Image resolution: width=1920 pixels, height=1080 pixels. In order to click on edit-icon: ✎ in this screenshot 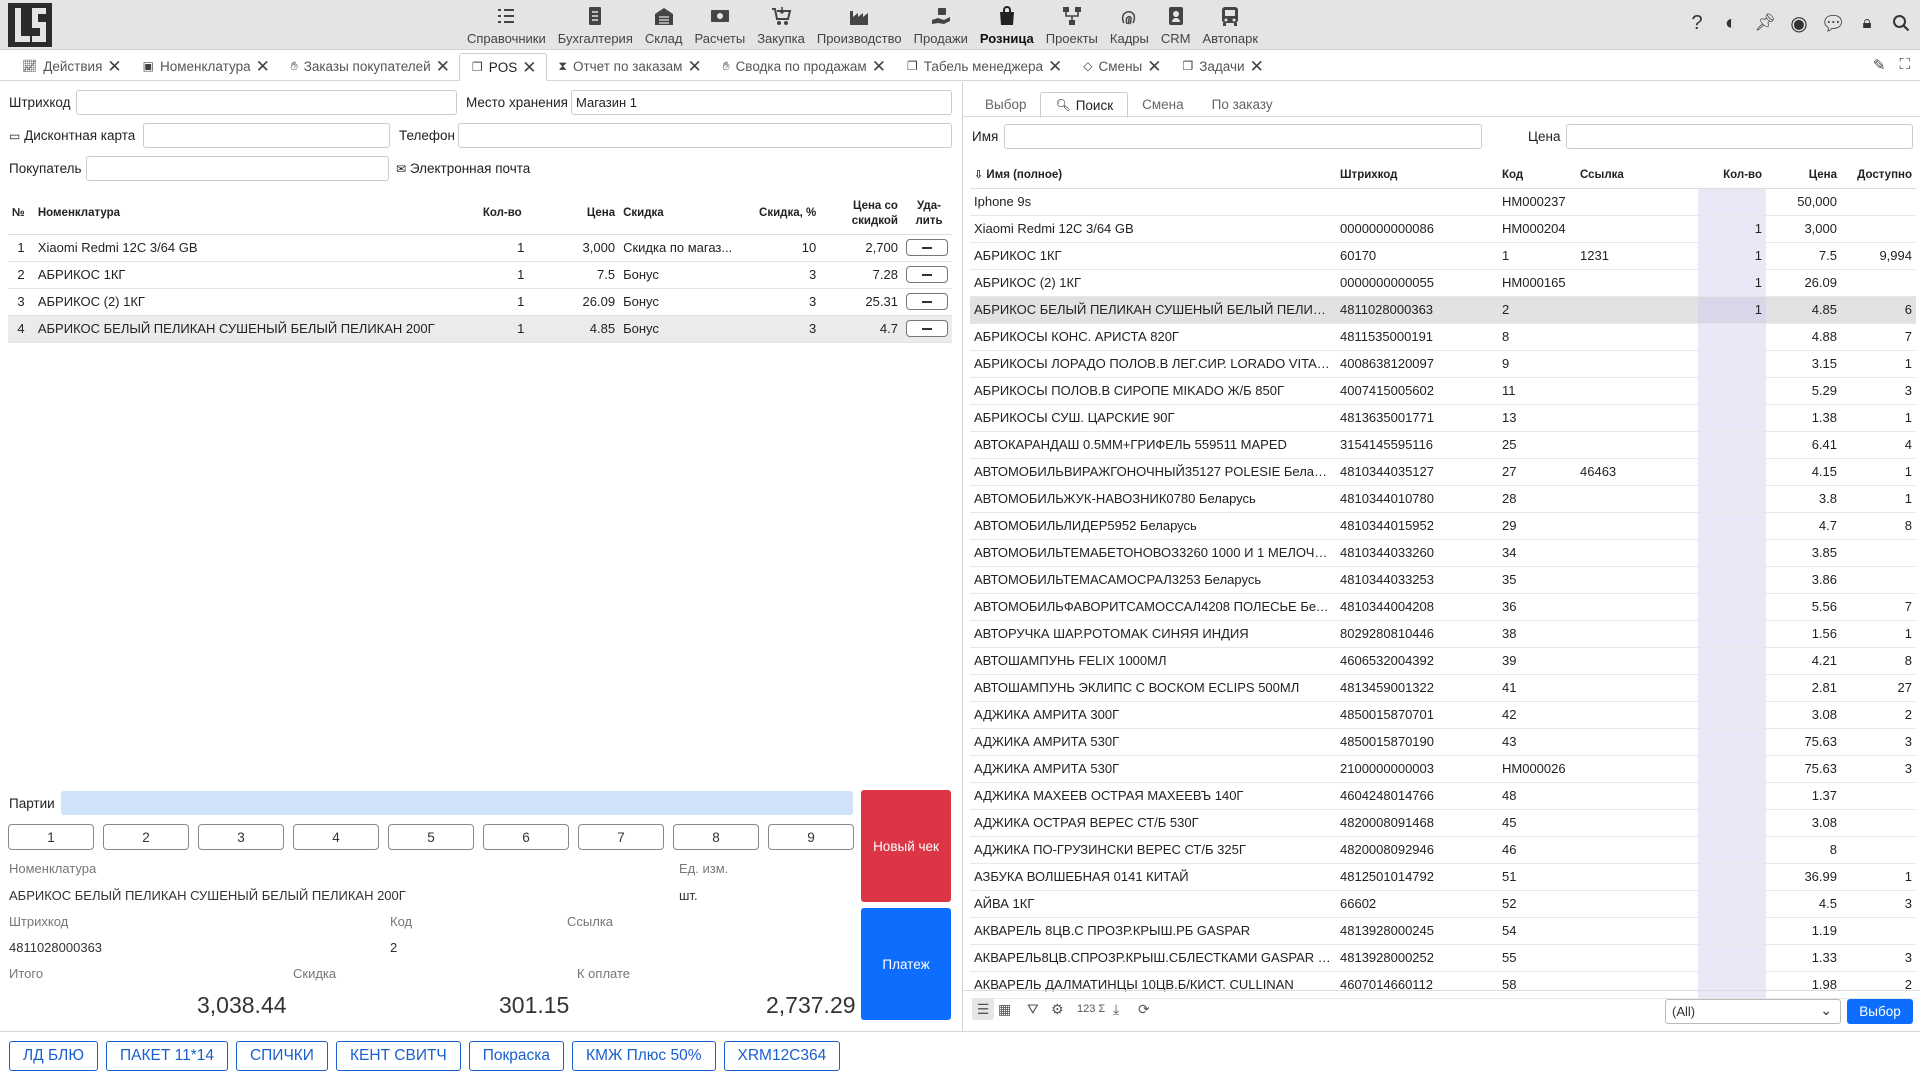, I will do `click(1879, 65)`.